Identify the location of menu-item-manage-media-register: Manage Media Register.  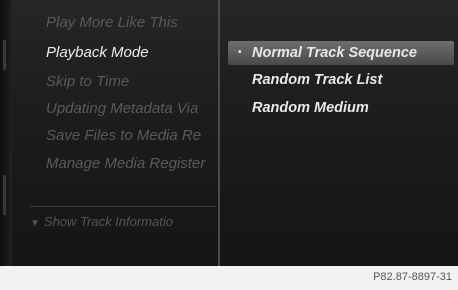
(132, 163).